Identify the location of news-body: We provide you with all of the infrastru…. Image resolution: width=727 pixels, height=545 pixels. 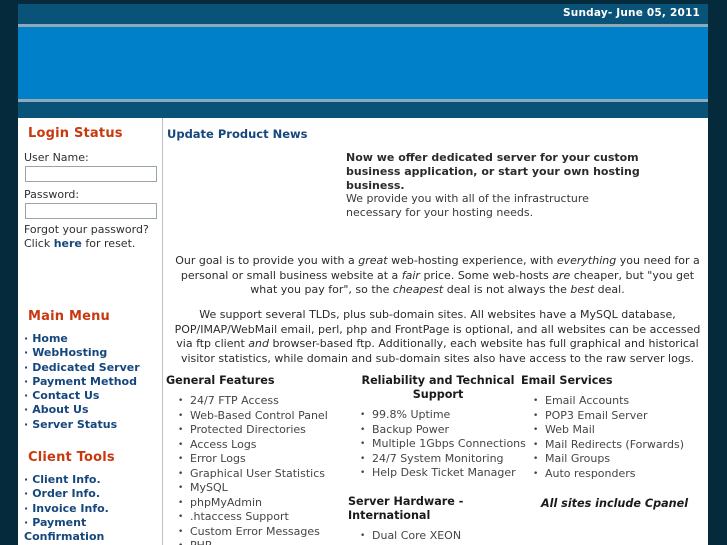
(467, 206).